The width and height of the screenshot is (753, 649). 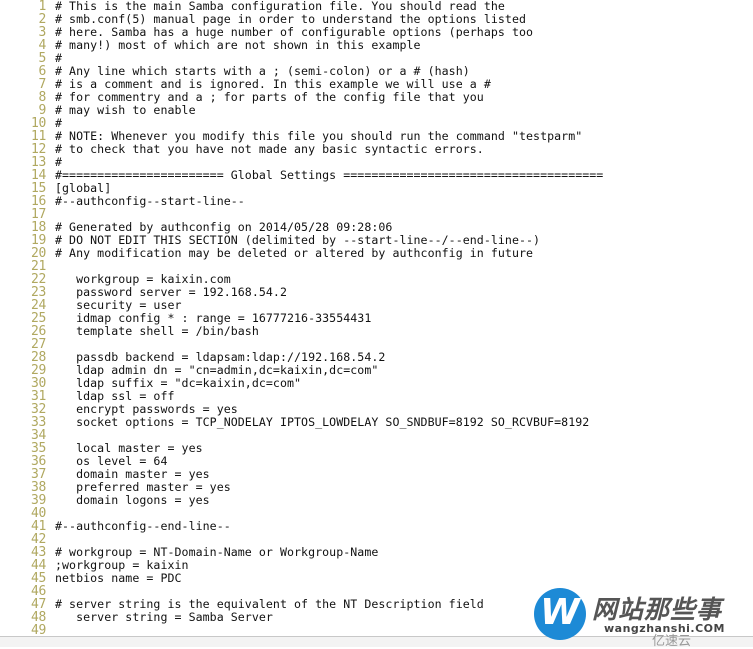 I want to click on code-line: 41 #--authconfig--end-line--, so click(x=376, y=526).